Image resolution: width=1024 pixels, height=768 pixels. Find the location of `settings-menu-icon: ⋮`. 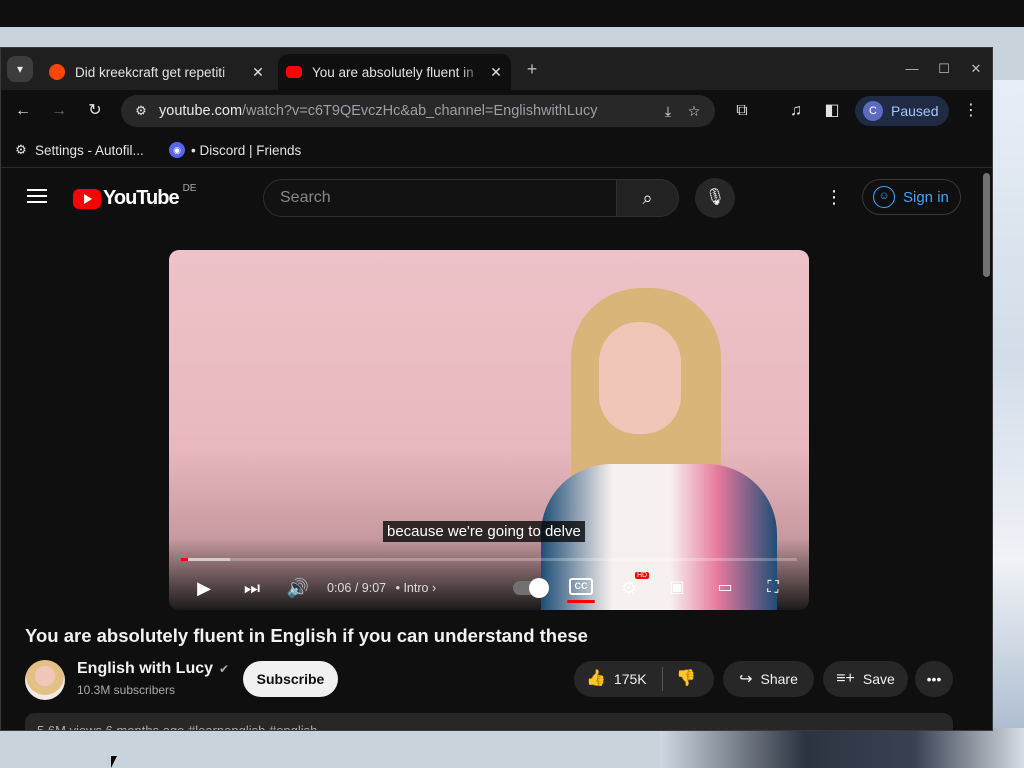

settings-menu-icon: ⋮ is located at coordinates (834, 197).